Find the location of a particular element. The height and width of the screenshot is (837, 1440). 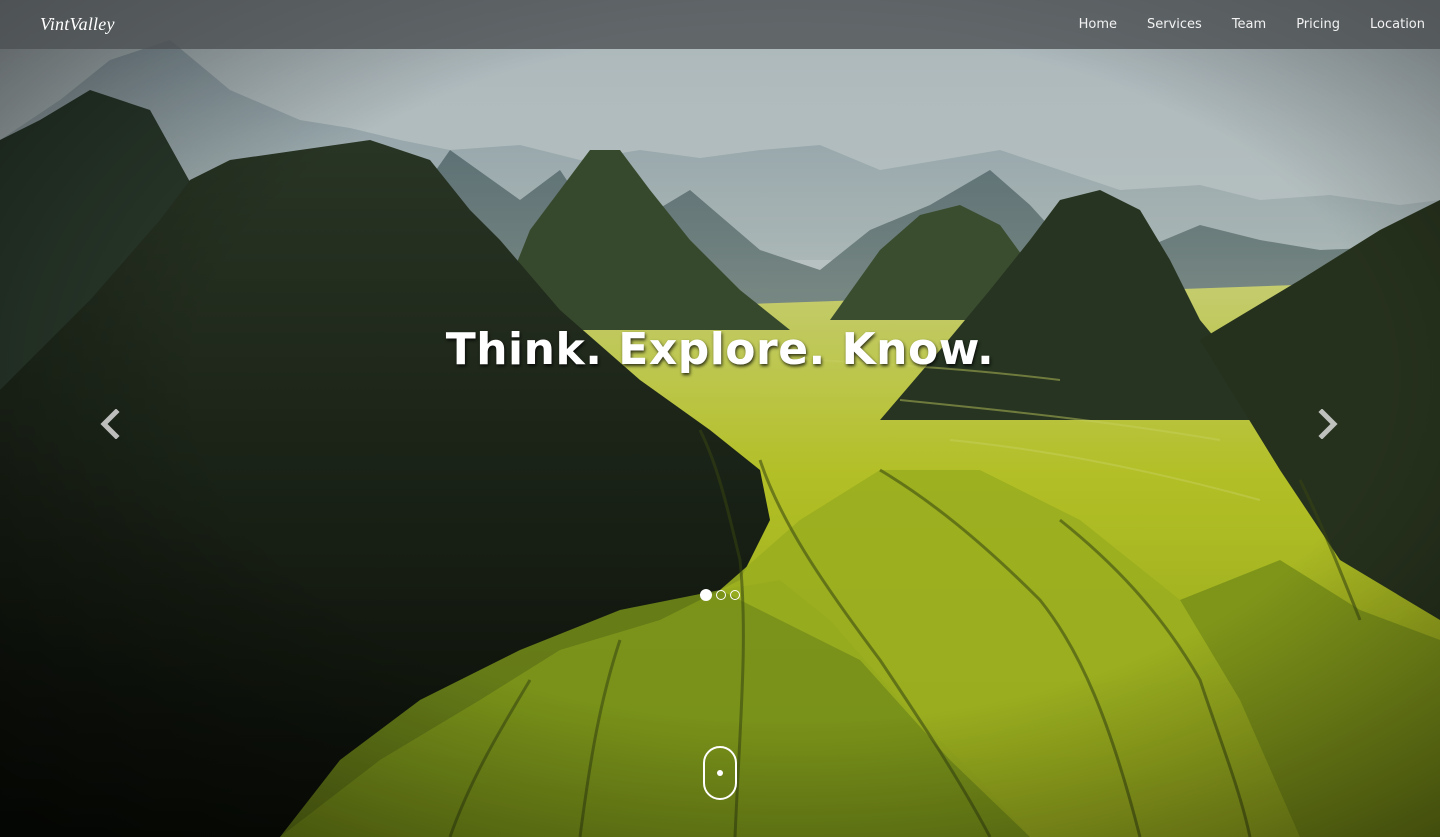

nav-link-team: Team is located at coordinates (1249, 24).